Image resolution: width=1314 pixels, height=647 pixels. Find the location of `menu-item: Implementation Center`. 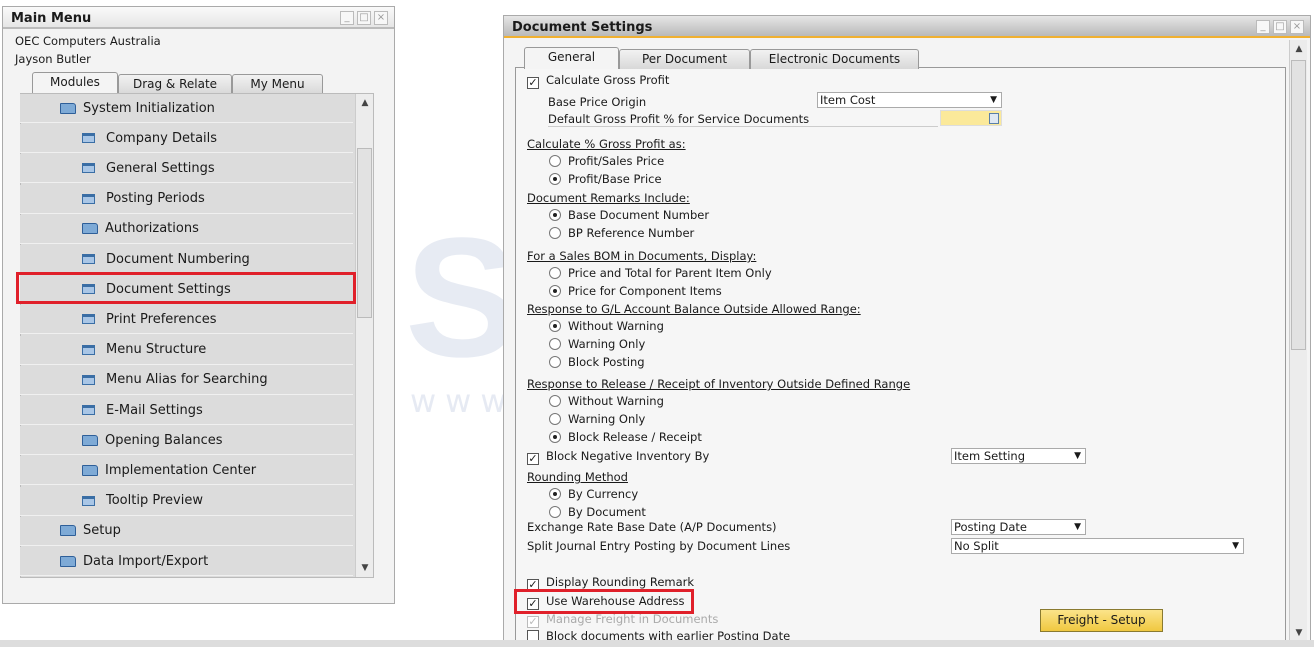

menu-item: Implementation Center is located at coordinates (186, 471).